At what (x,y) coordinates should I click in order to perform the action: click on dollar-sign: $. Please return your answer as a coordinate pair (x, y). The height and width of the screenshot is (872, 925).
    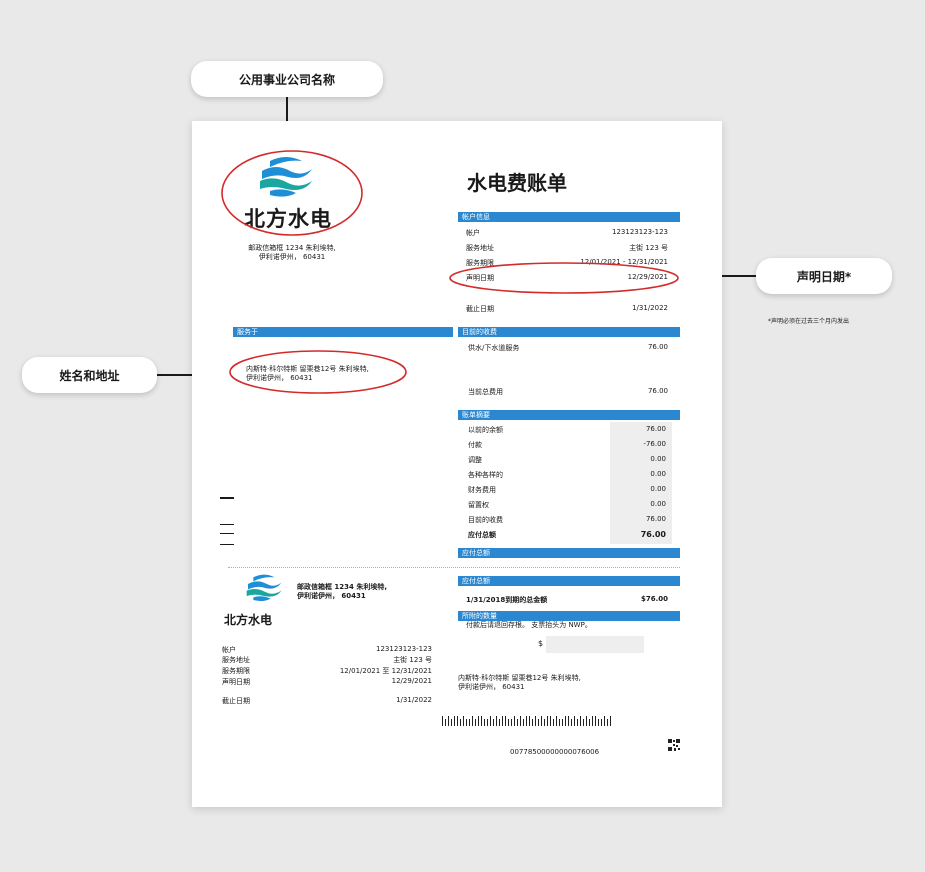
    Looking at the image, I should click on (541, 643).